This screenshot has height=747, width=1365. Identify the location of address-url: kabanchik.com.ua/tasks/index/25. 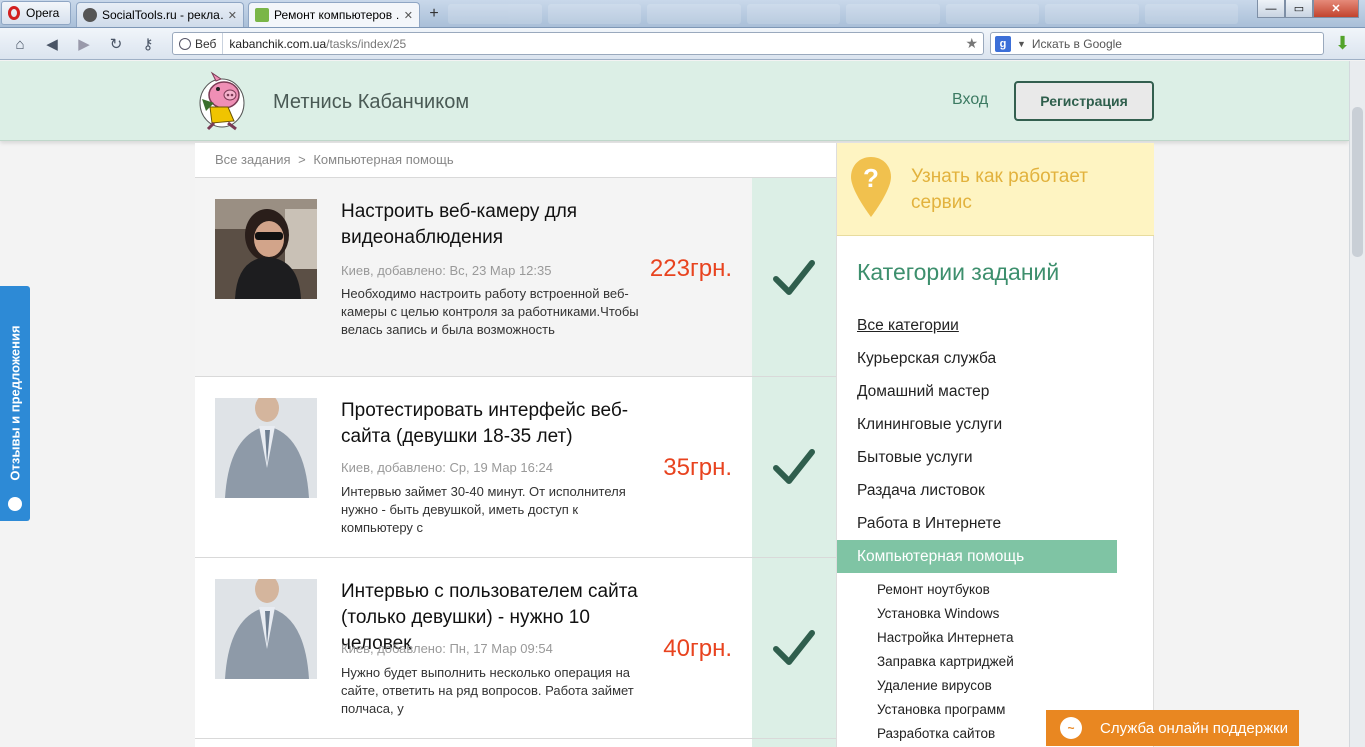
(314, 44).